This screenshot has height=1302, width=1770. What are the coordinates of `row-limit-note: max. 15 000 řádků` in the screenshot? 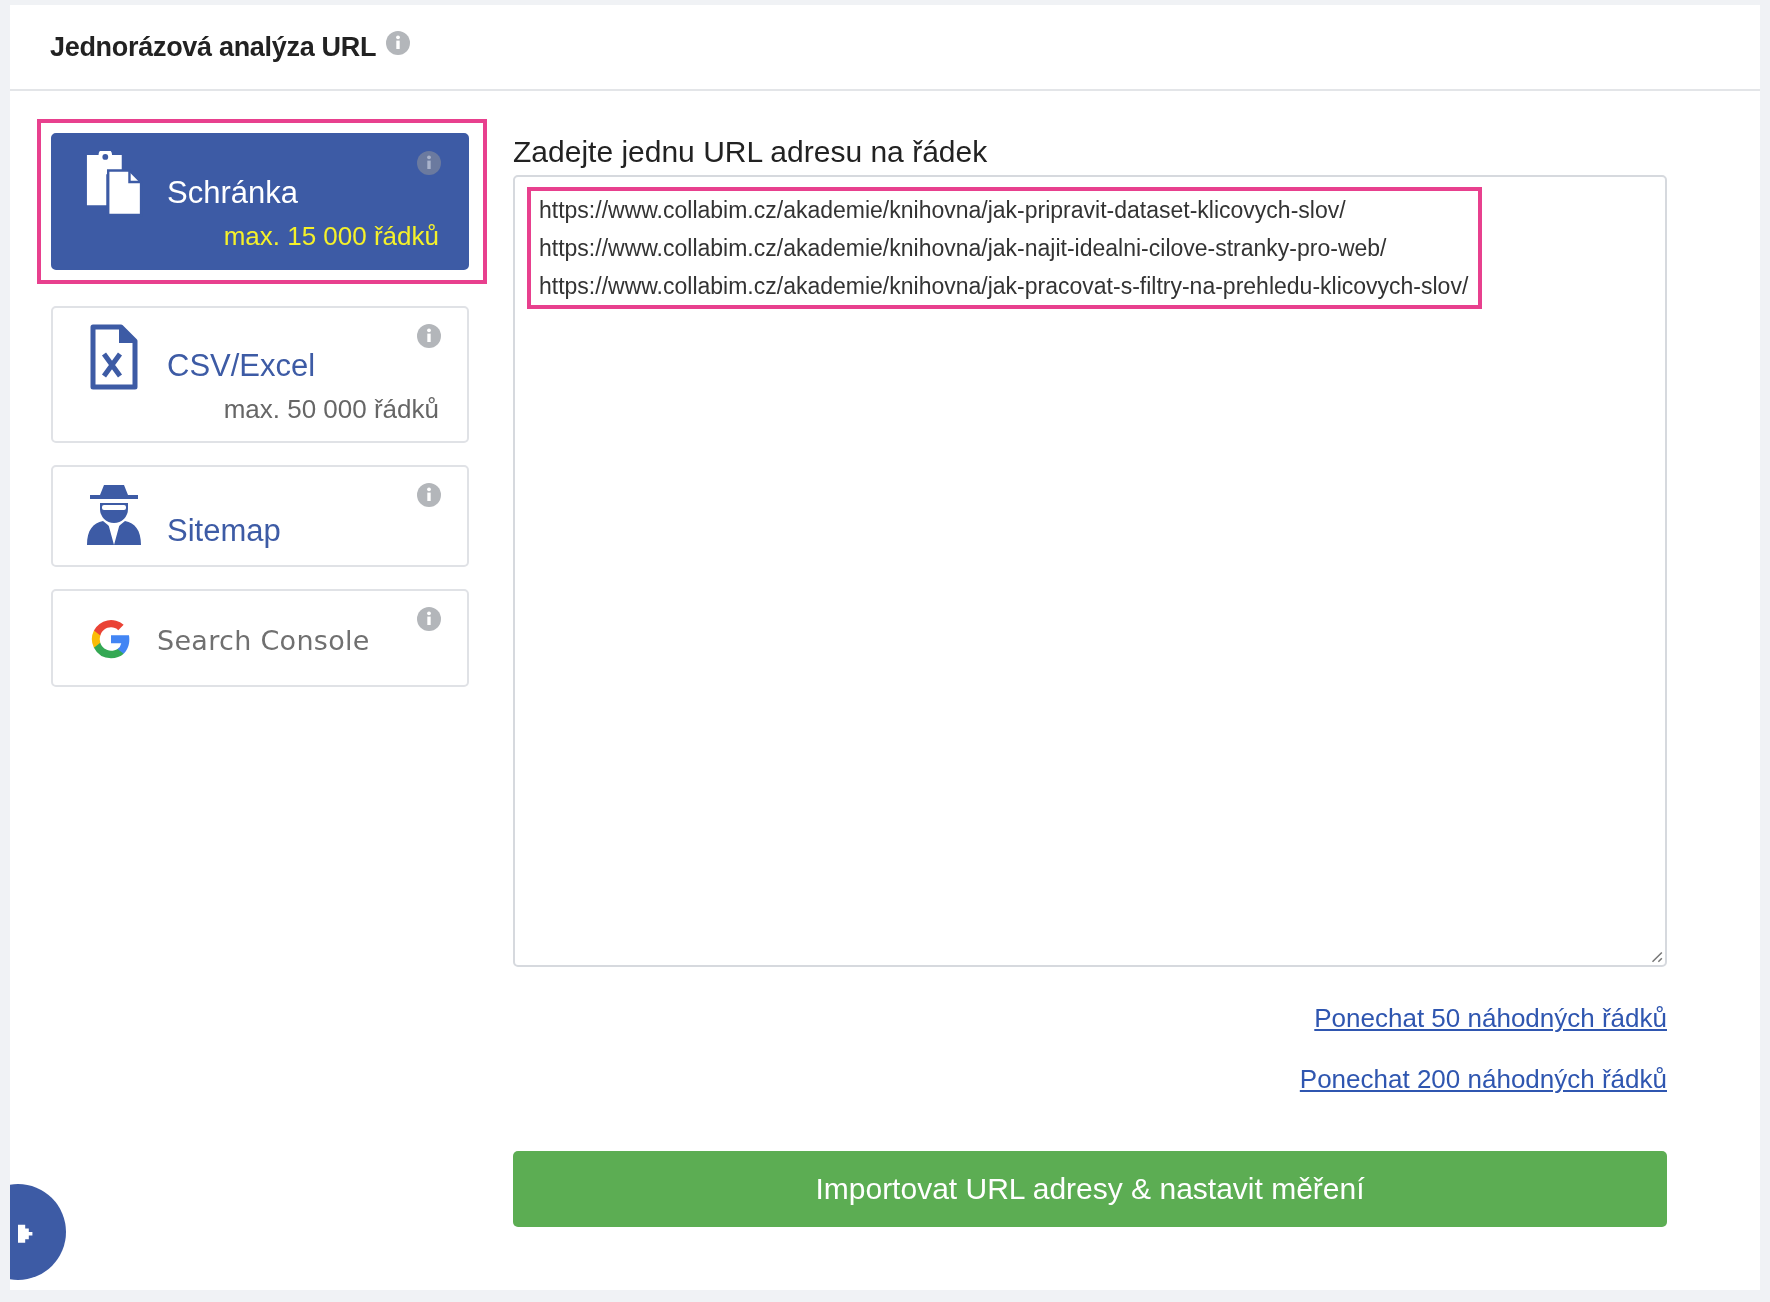 It's located at (331, 236).